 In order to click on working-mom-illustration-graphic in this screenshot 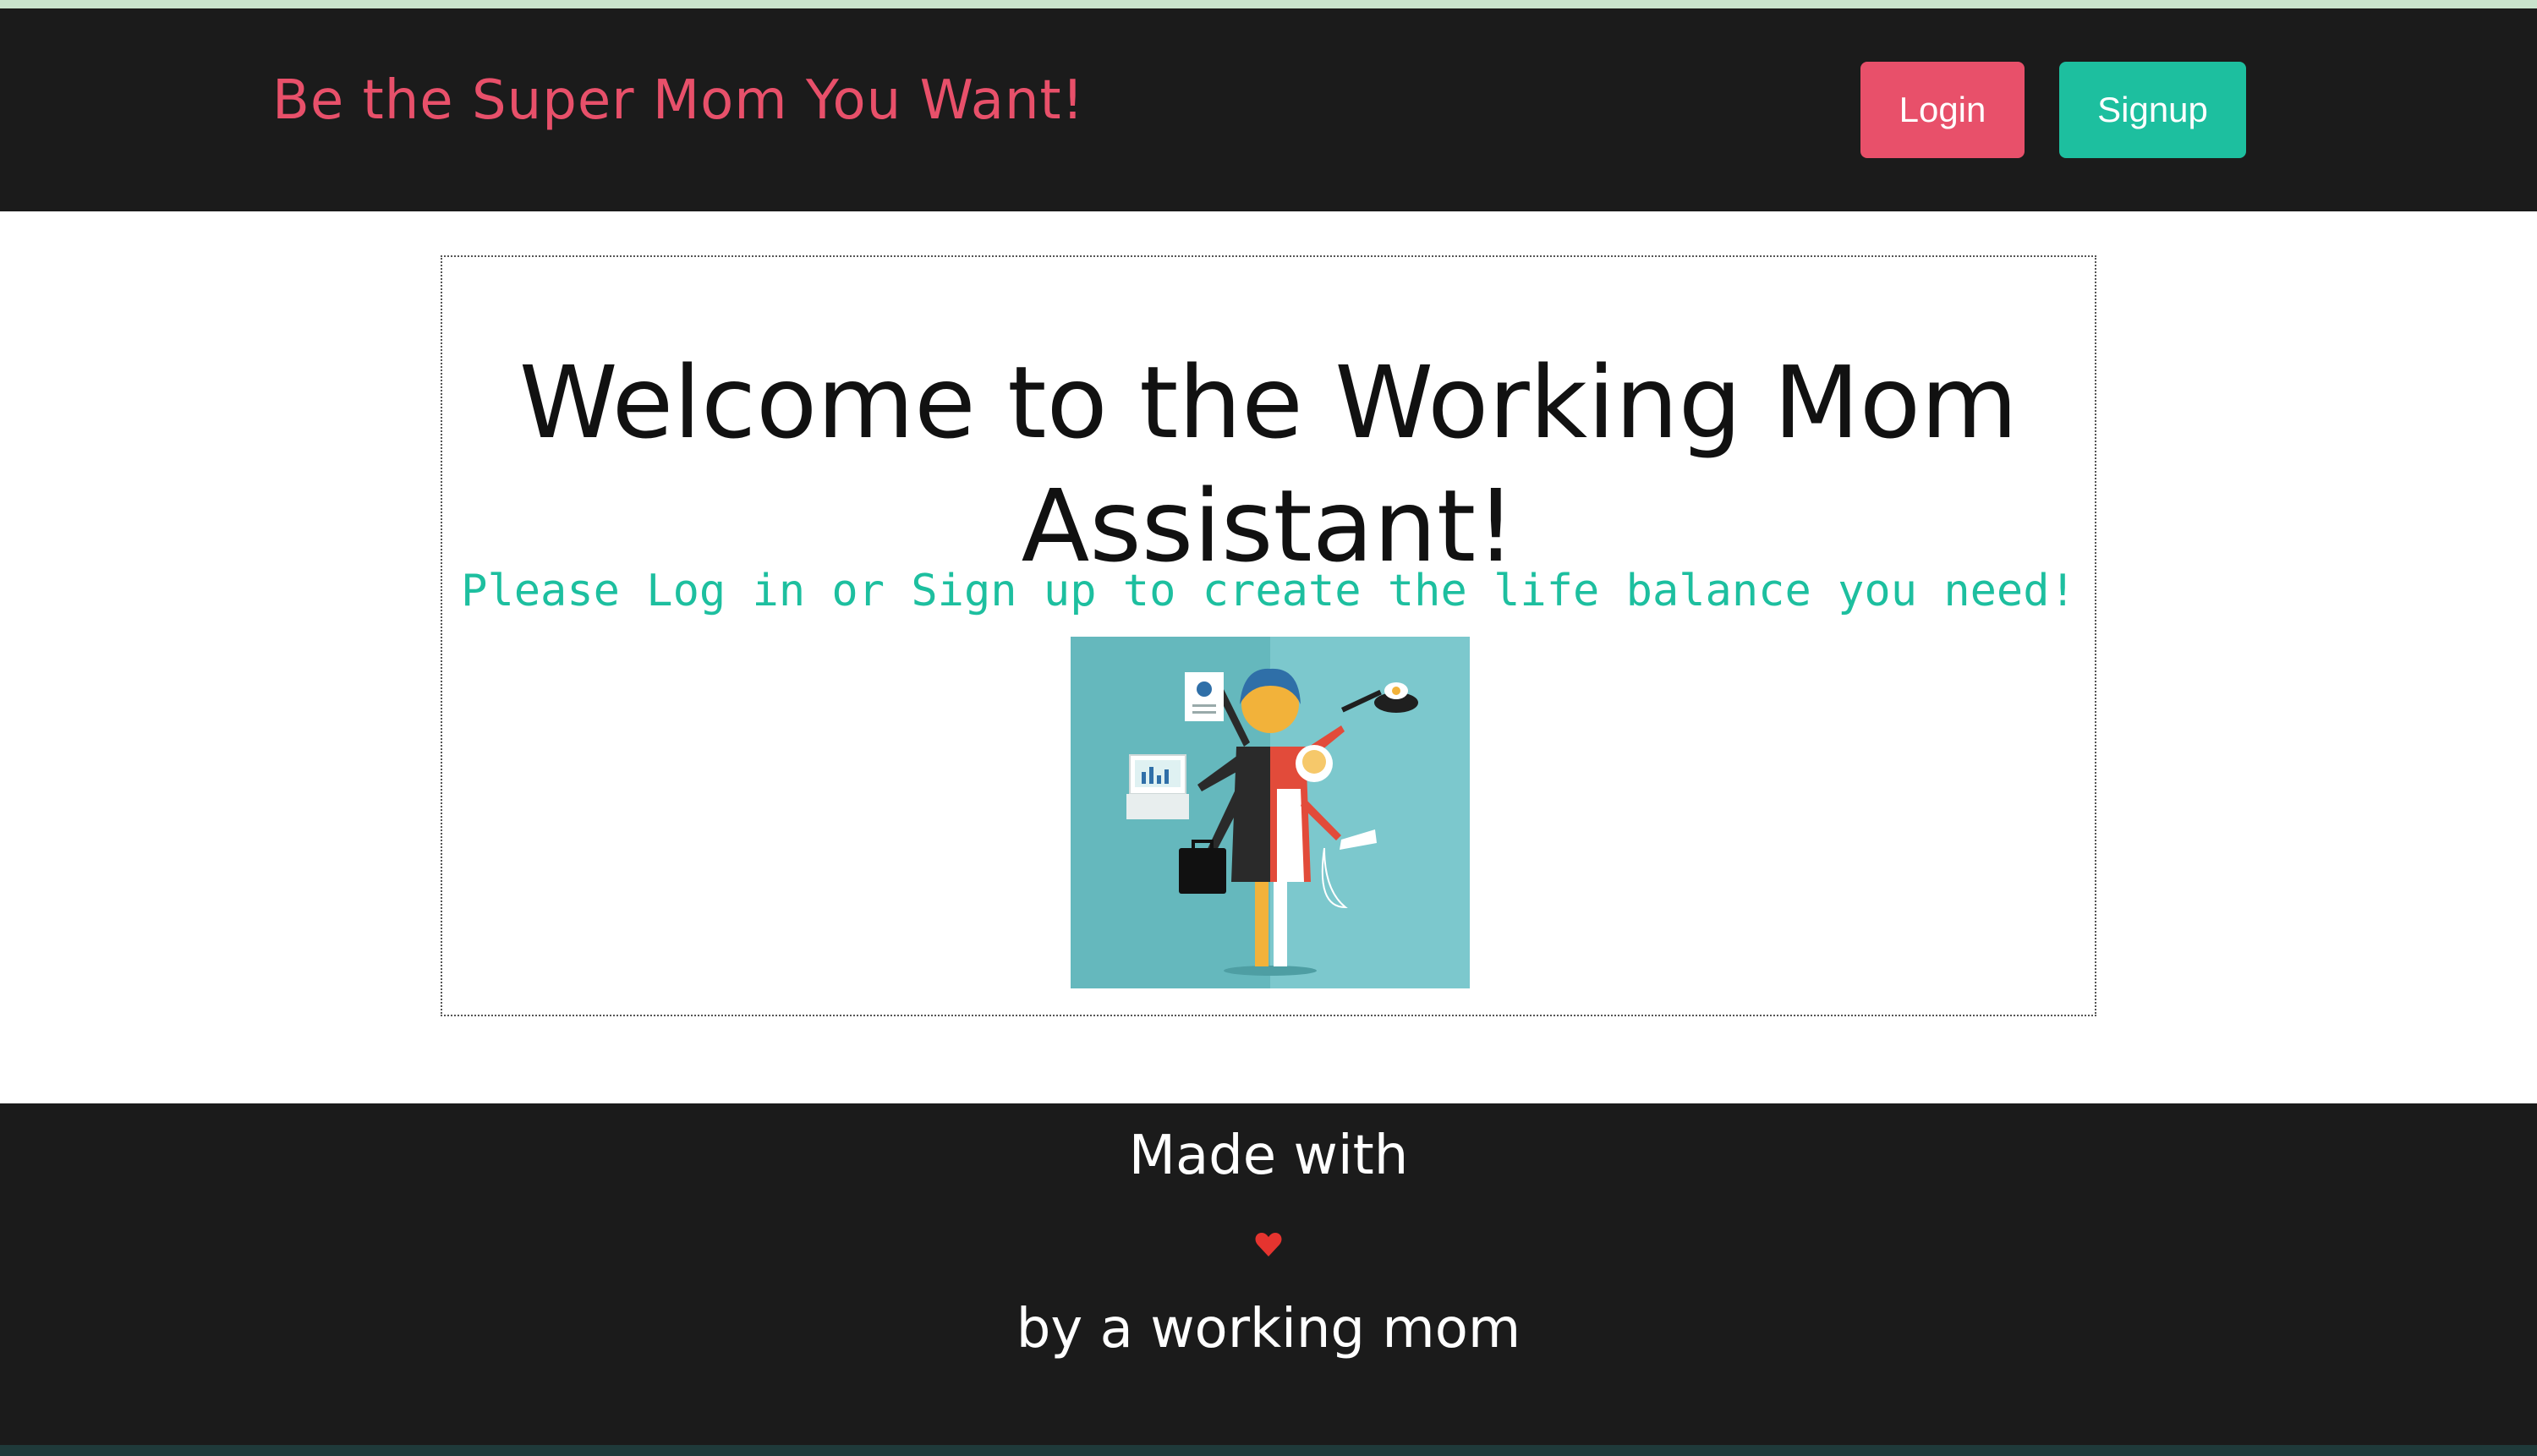, I will do `click(1270, 812)`.